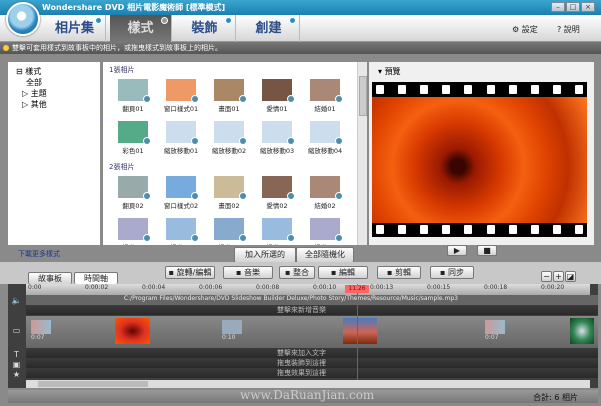 The image size is (601, 406). Describe the element at coordinates (181, 193) in the screenshot. I see `style-item: 窗口樣式02` at that location.